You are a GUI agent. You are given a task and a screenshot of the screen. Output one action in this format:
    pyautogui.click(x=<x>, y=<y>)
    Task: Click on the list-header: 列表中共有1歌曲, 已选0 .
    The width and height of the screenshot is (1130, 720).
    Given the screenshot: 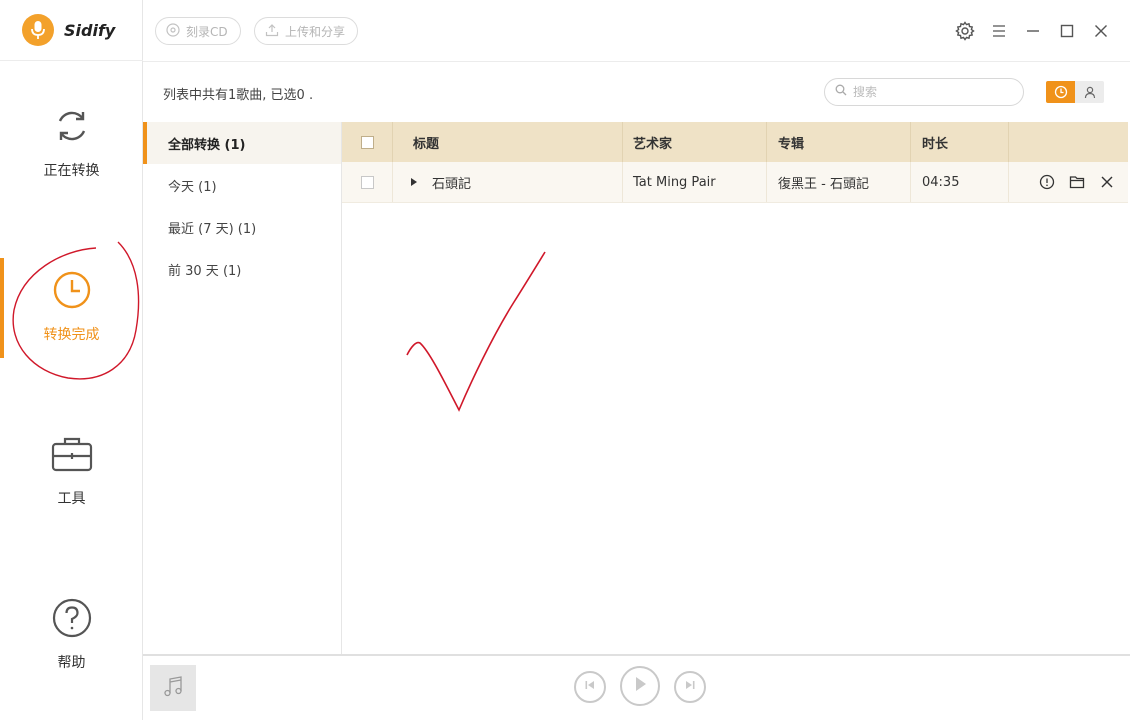 What is the action you would take?
    pyautogui.click(x=636, y=92)
    